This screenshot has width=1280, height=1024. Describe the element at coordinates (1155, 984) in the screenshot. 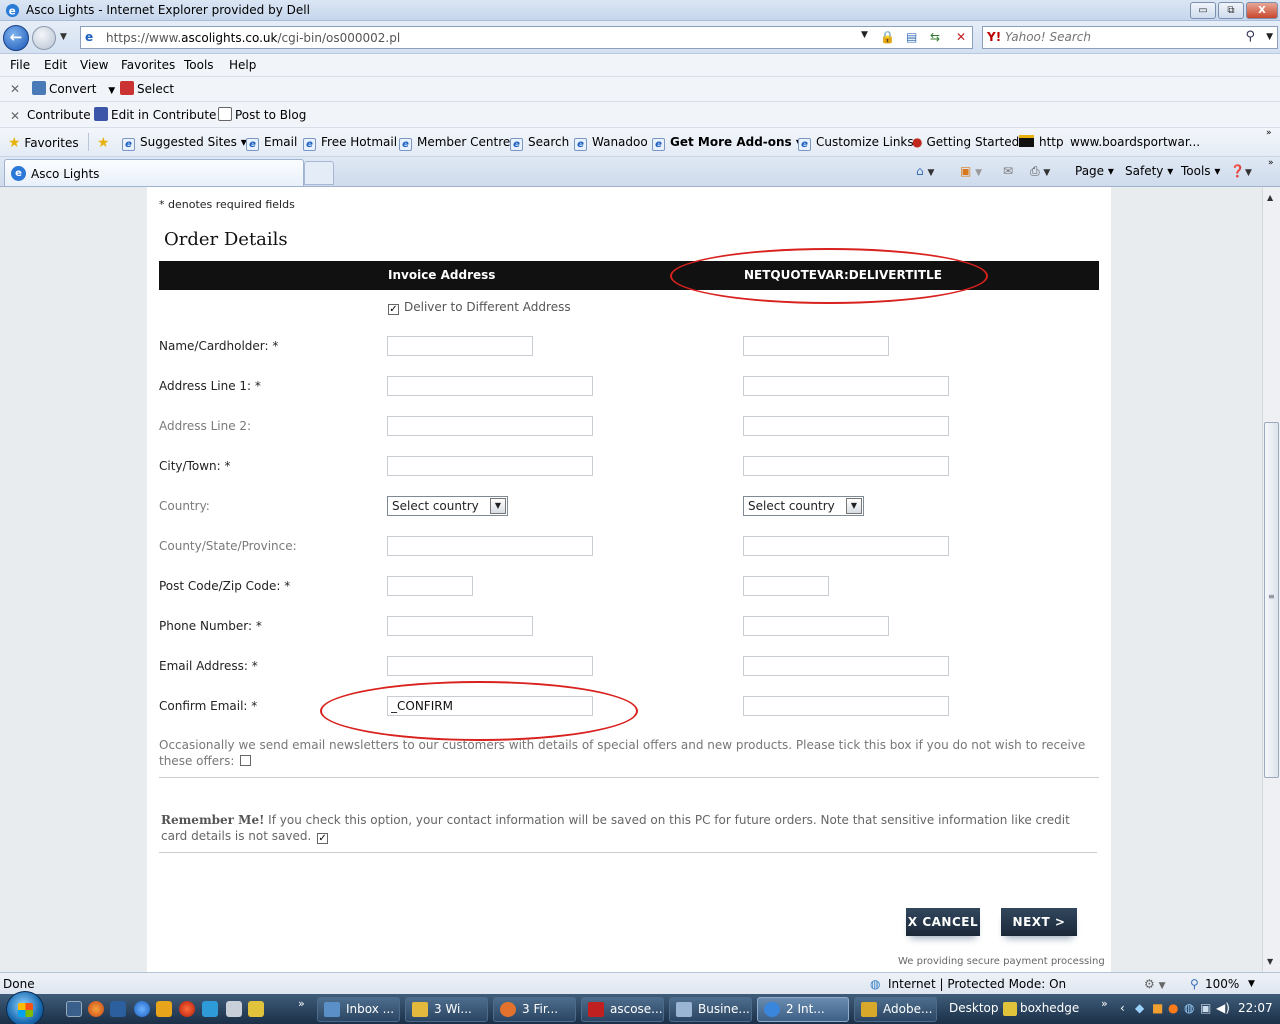

I see `addons-icon: ⚙ ▼` at that location.